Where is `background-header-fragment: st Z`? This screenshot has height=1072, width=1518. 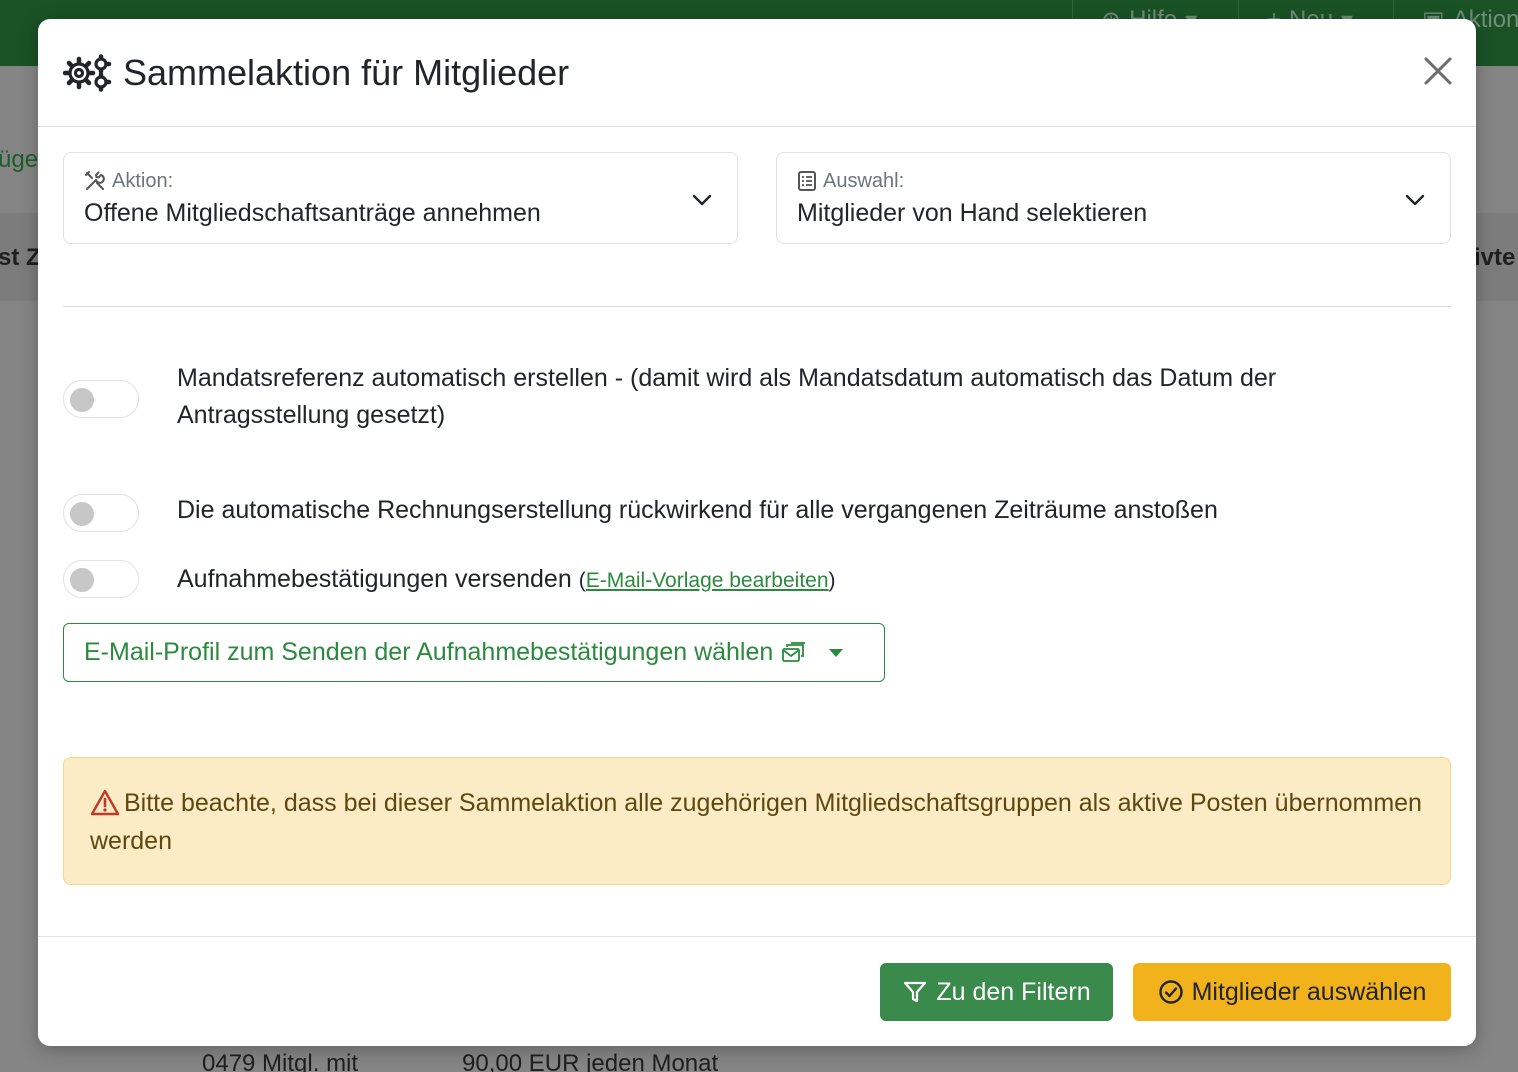
background-header-fragment: st Z is located at coordinates (20, 257).